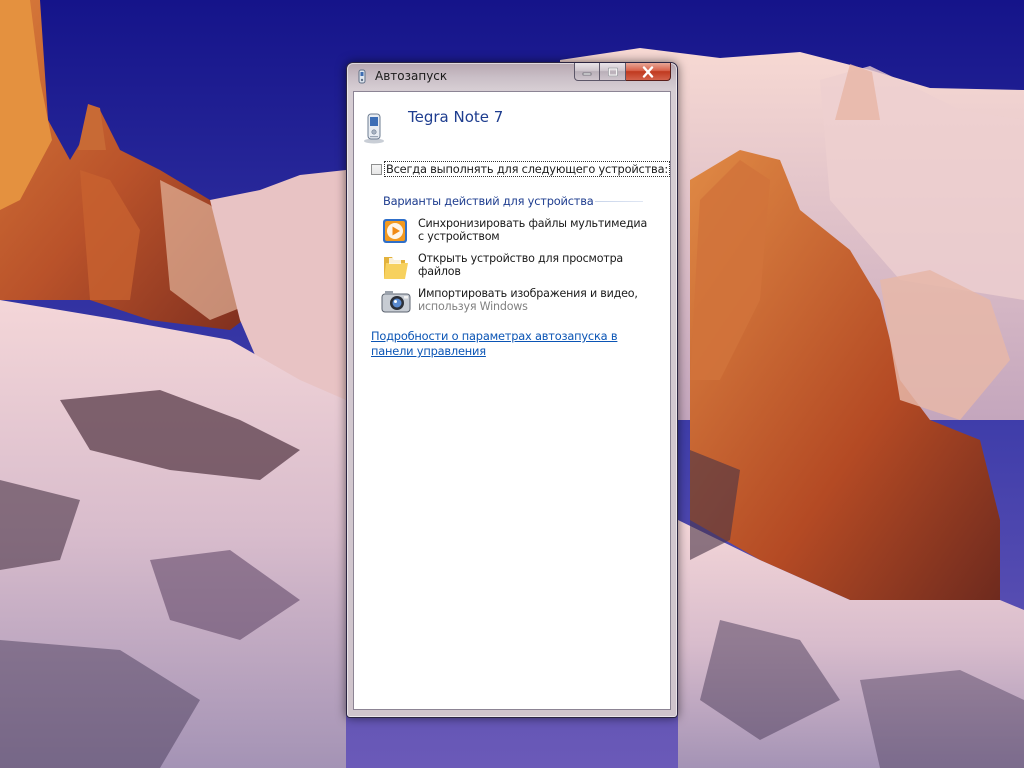 This screenshot has width=1024, height=768. I want to click on phone-device-icon, so click(374, 128).